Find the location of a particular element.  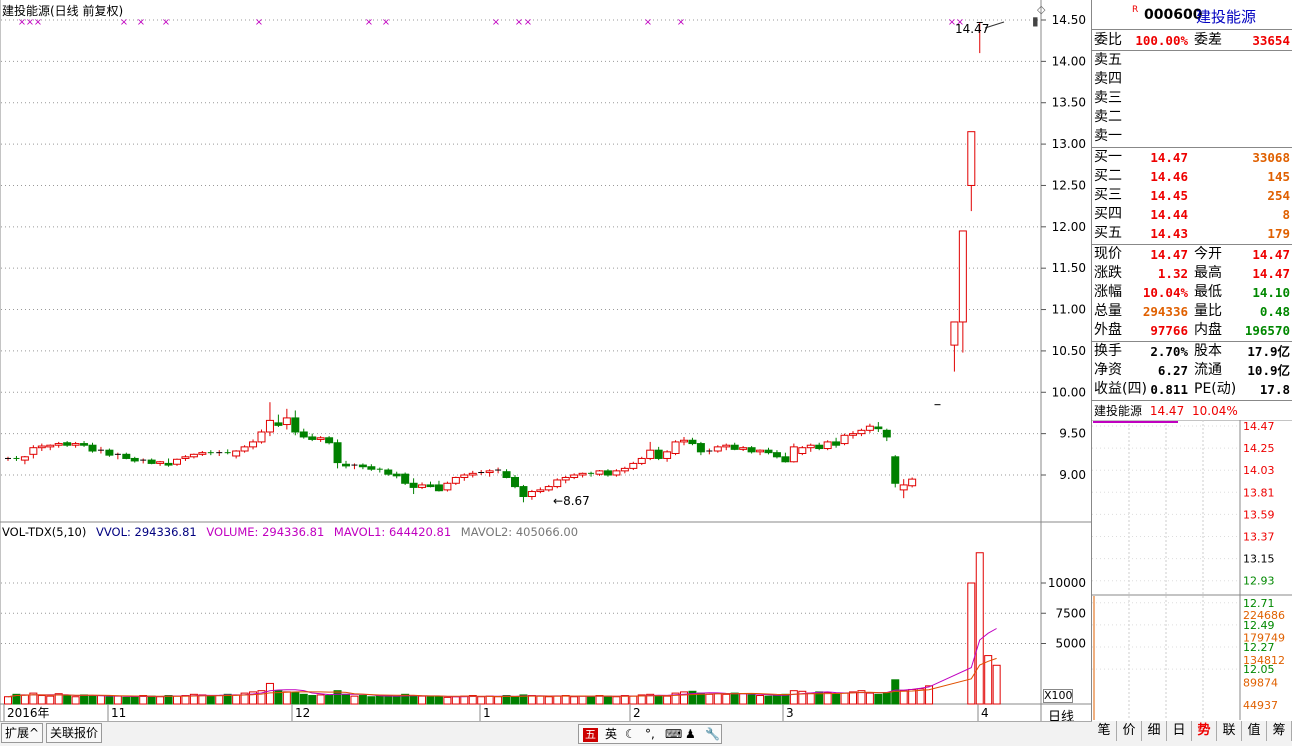

sell-level-row: 卖二 is located at coordinates (1192, 117).